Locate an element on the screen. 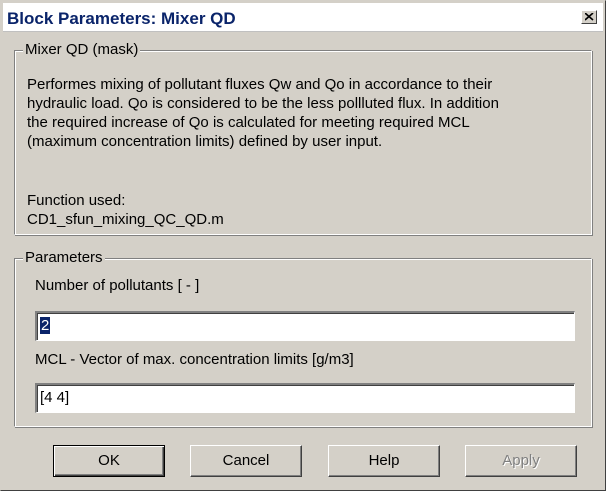 Image resolution: width=606 pixels, height=491 pixels. close-button is located at coordinates (589, 17).